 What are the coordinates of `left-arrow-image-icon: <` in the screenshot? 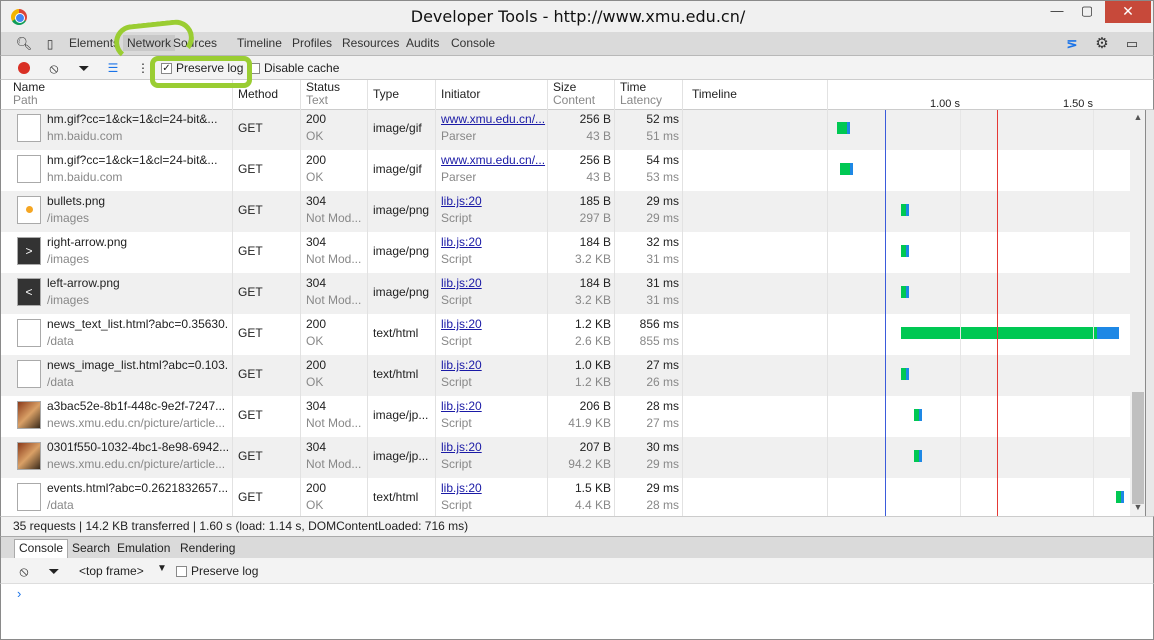 It's located at (29, 292).